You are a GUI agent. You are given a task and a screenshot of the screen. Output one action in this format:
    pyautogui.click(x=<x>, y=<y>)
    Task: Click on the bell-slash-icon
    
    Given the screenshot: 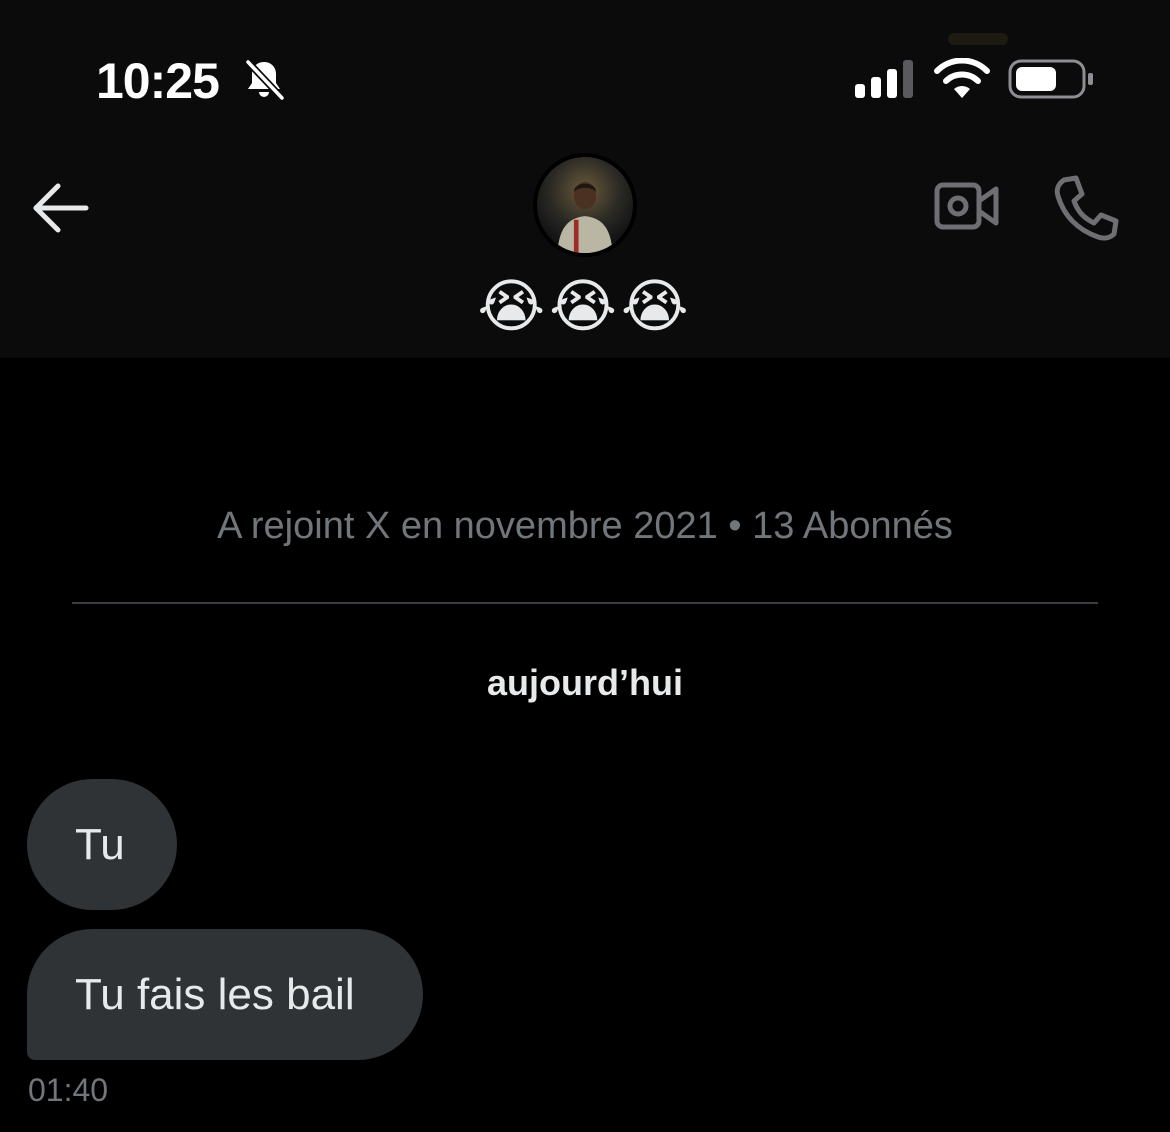 What is the action you would take?
    pyautogui.click(x=265, y=80)
    